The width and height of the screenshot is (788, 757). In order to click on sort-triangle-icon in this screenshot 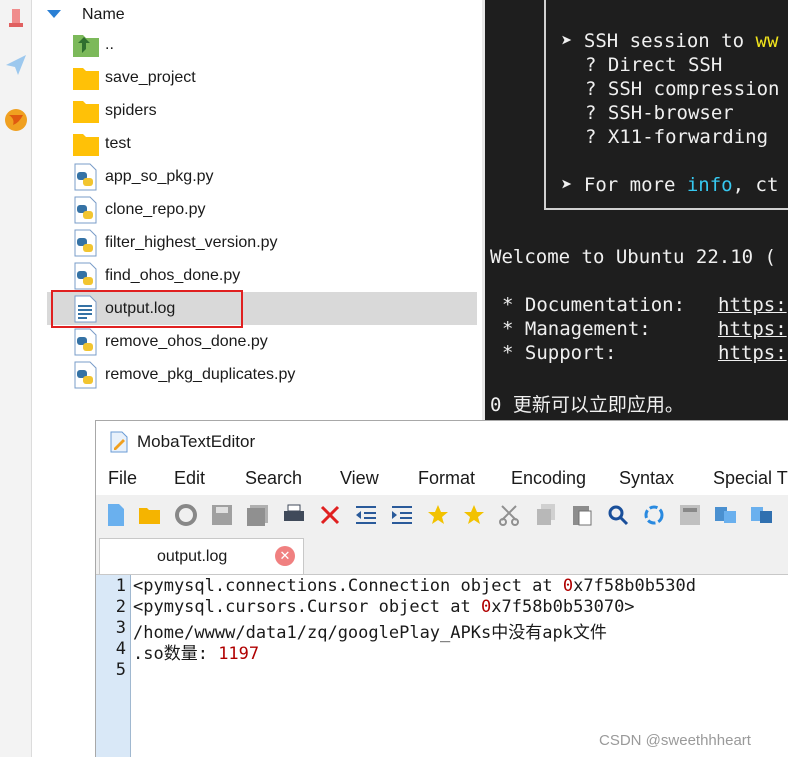, I will do `click(54, 14)`.